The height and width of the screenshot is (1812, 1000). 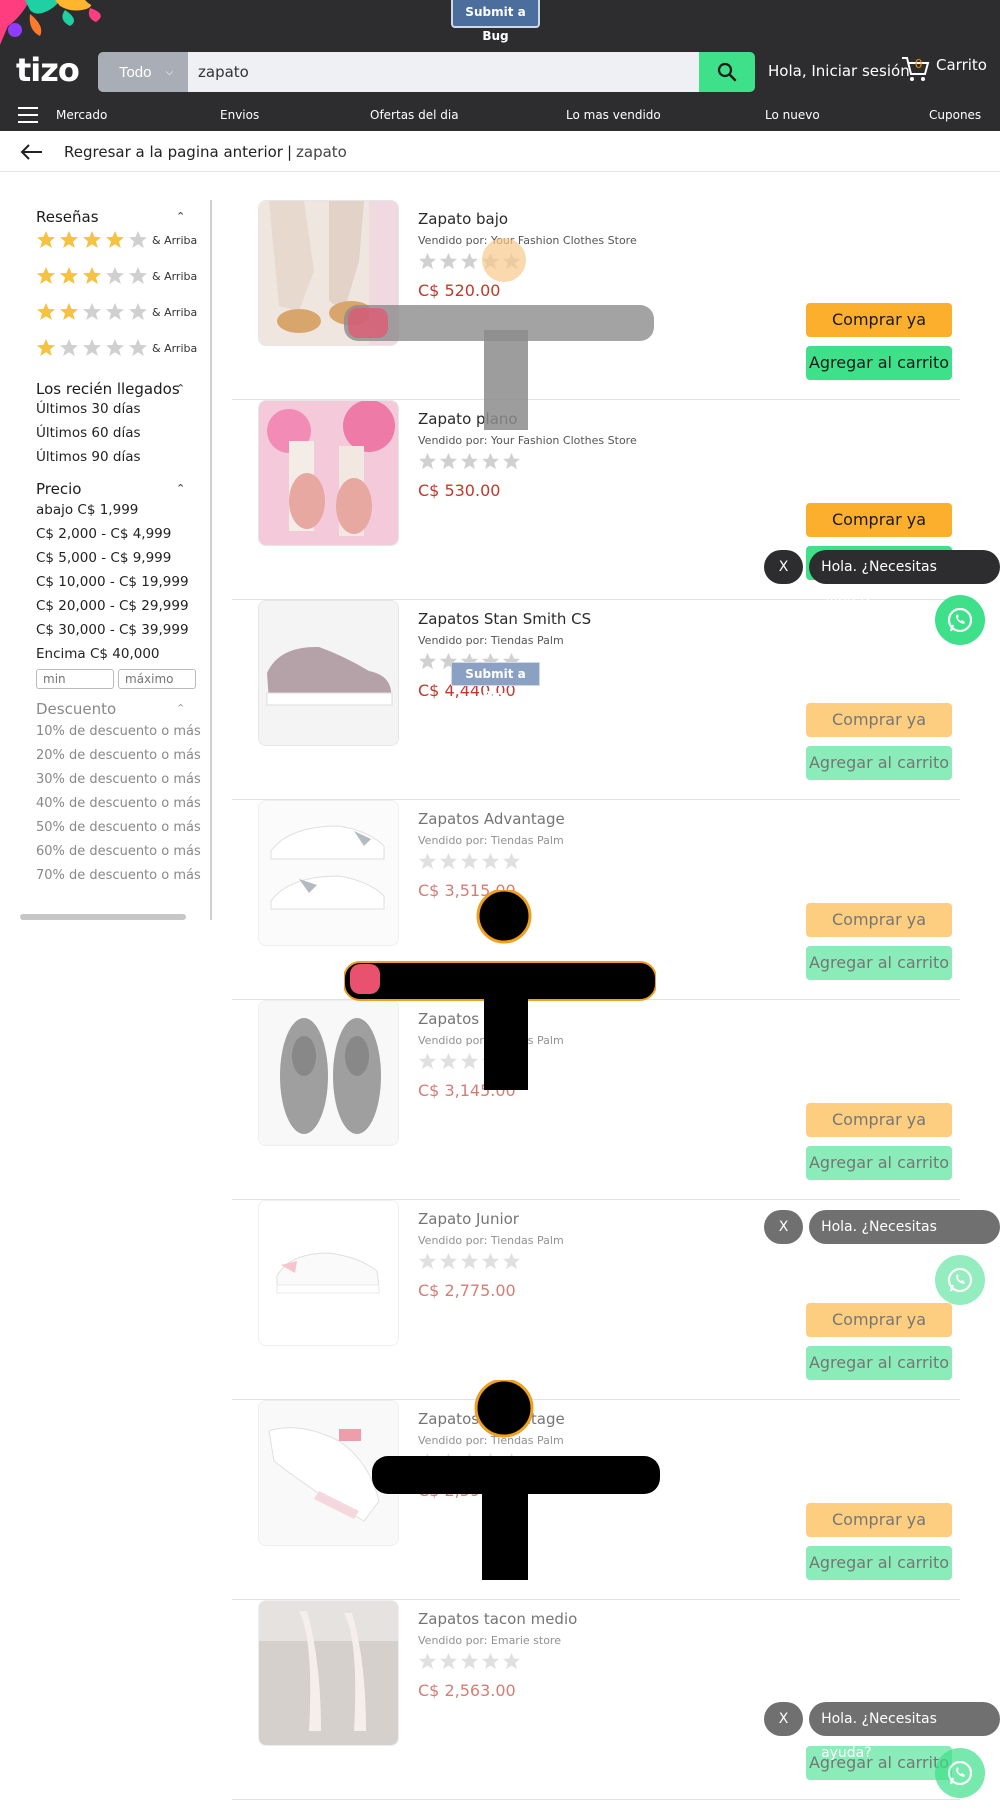 What do you see at coordinates (491, 819) in the screenshot?
I see `product-name: Zapatos Advantage` at bounding box center [491, 819].